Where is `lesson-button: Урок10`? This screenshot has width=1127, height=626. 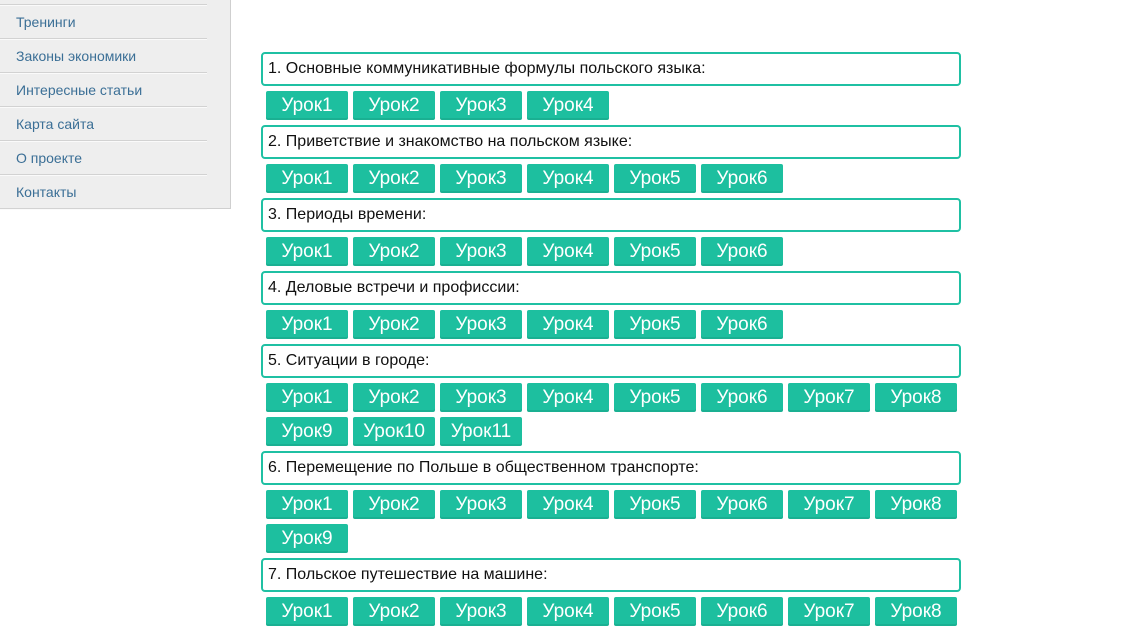 lesson-button: Урок10 is located at coordinates (394, 431).